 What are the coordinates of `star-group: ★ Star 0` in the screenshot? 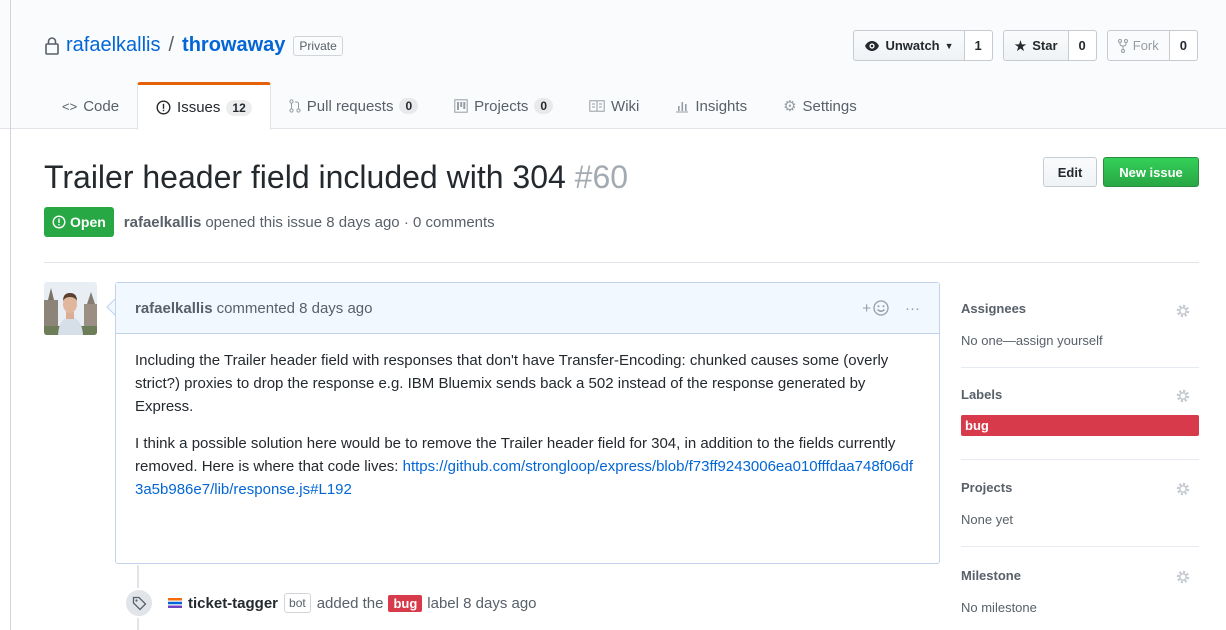 It's located at (1049, 45).